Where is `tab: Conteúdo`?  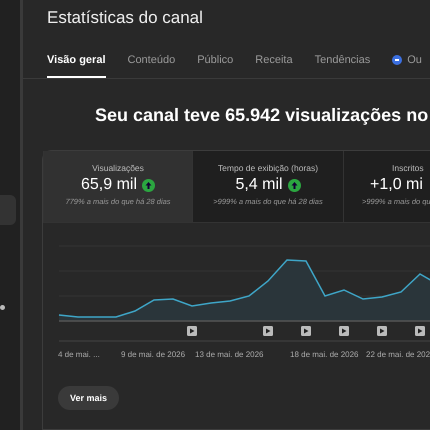 tab: Conteúdo is located at coordinates (152, 63).